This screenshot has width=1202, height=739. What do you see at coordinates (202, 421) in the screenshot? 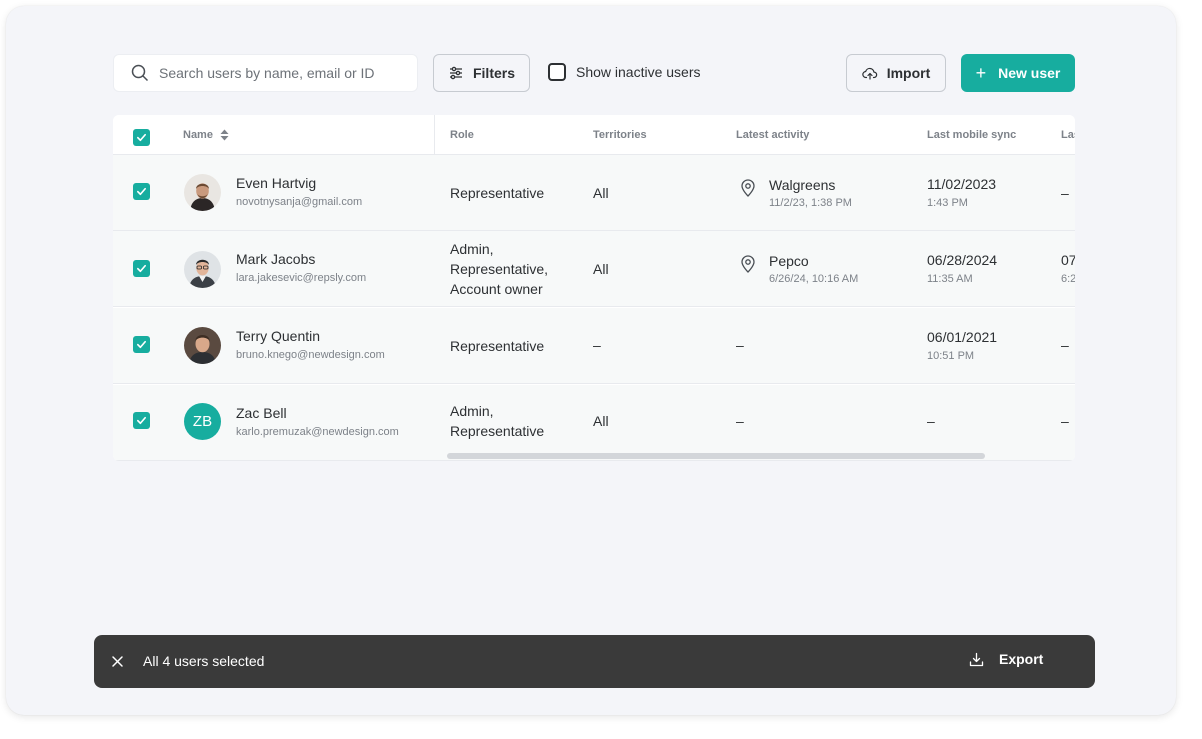
I see `avatar: ZB` at bounding box center [202, 421].